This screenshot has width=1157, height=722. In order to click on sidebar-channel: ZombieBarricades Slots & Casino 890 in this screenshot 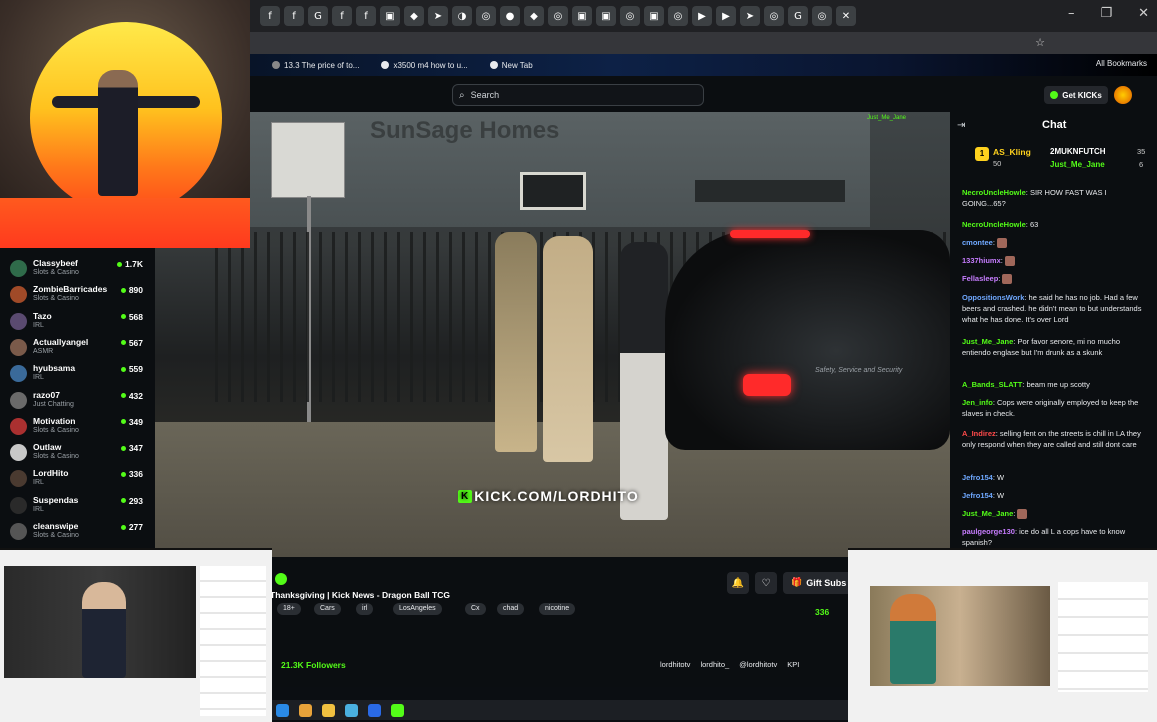, I will do `click(77, 295)`.